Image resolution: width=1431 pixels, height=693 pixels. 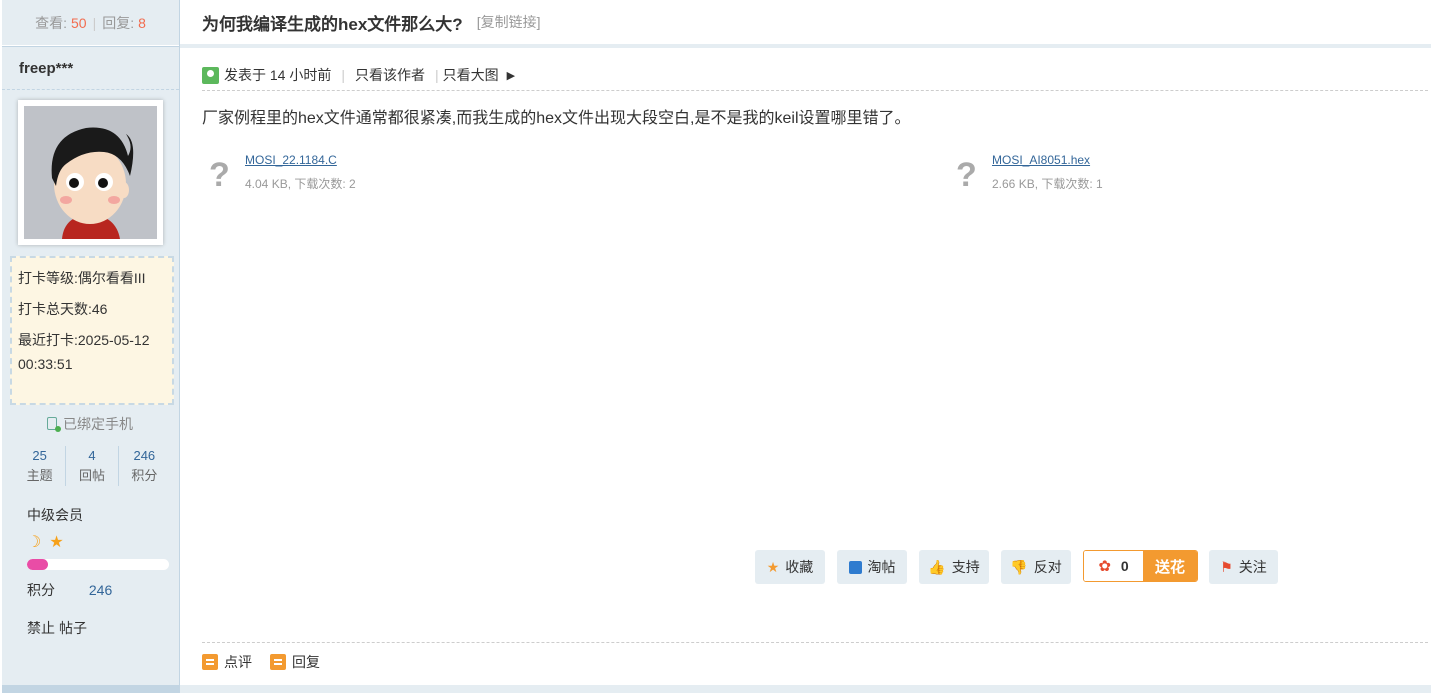 What do you see at coordinates (142, 22) in the screenshot?
I see `replies-count: 8` at bounding box center [142, 22].